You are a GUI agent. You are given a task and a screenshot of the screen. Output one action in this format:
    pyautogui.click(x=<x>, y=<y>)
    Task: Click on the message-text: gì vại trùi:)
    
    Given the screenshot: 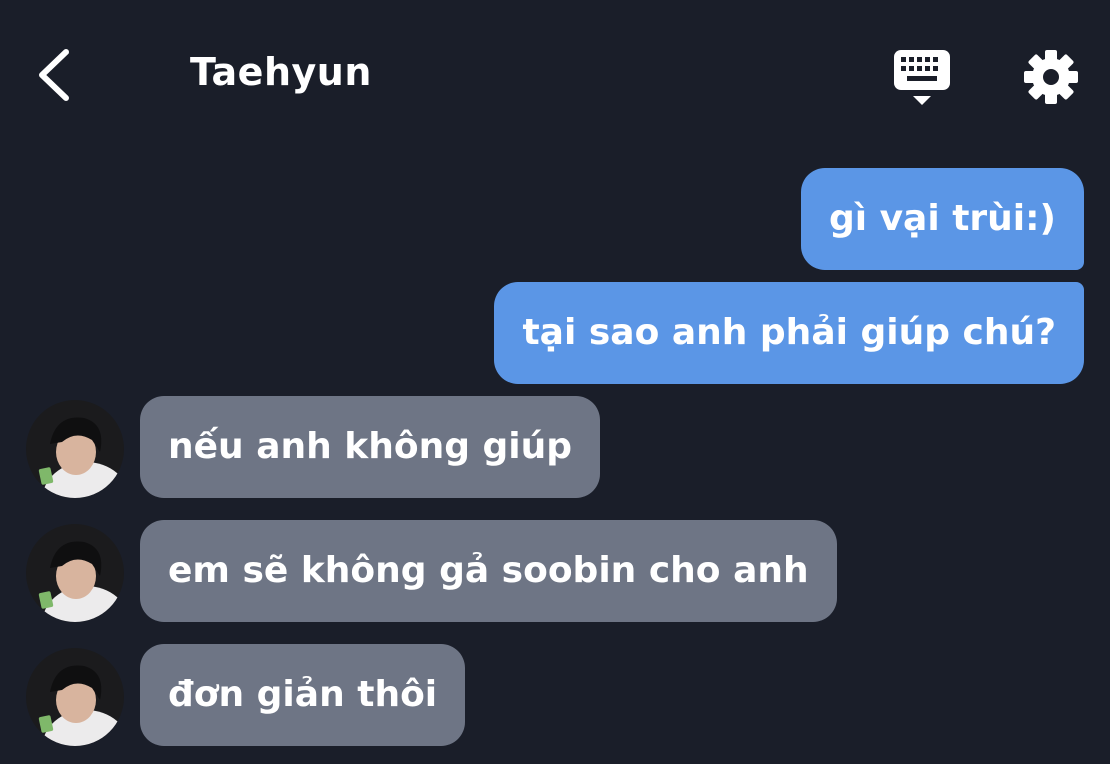 What is the action you would take?
    pyautogui.click(x=942, y=218)
    